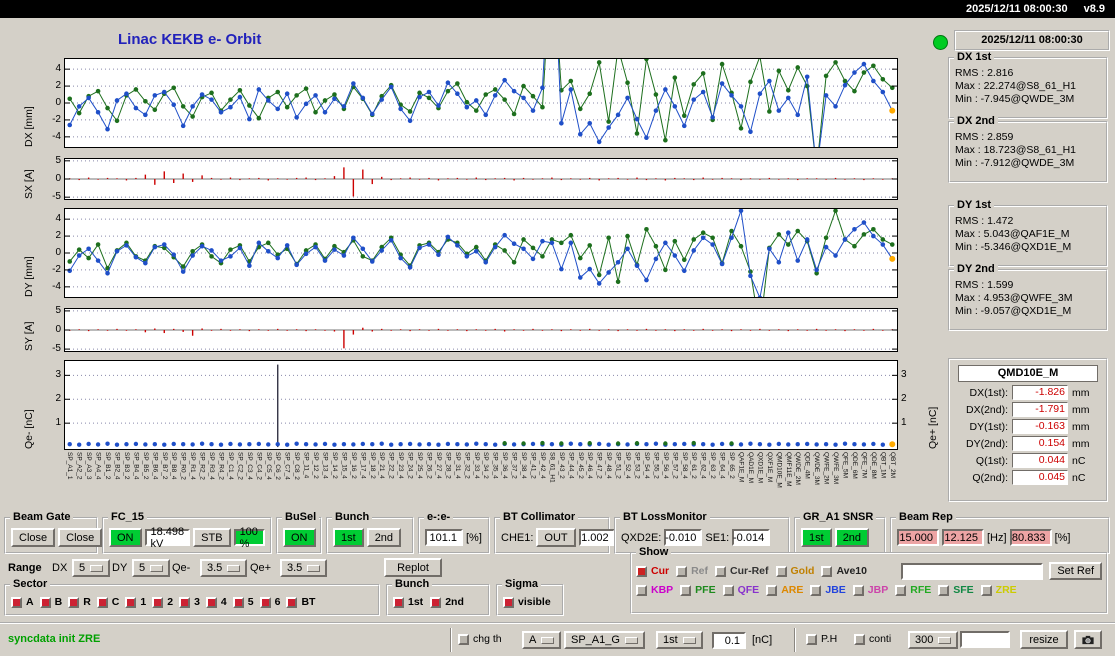 The height and width of the screenshot is (656, 1115). What do you see at coordinates (788, 469) in the screenshot?
I see `x-axis-label: QMF11E_M` at bounding box center [788, 469].